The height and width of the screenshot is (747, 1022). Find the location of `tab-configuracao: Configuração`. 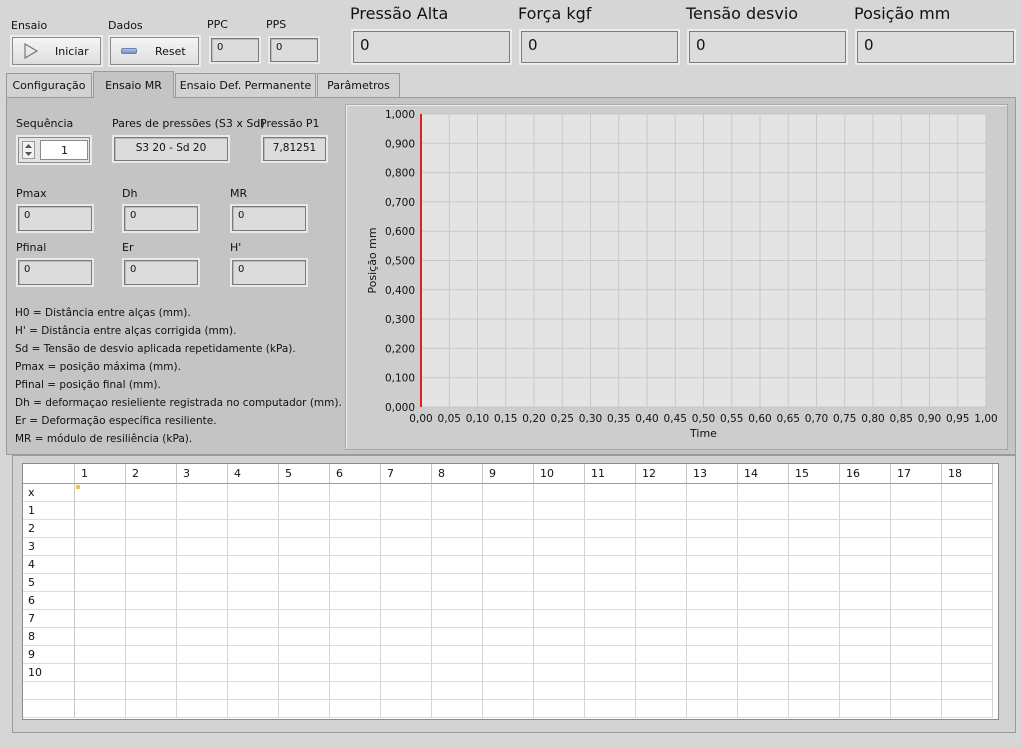

tab-configuracao: Configuração is located at coordinates (49, 85).